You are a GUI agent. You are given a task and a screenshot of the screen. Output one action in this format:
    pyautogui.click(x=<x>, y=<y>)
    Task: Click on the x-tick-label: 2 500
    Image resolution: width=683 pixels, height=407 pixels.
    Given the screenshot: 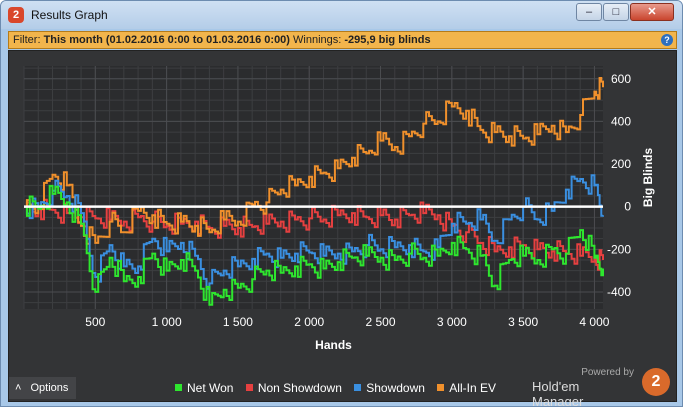 What is the action you would take?
    pyautogui.click(x=381, y=322)
    